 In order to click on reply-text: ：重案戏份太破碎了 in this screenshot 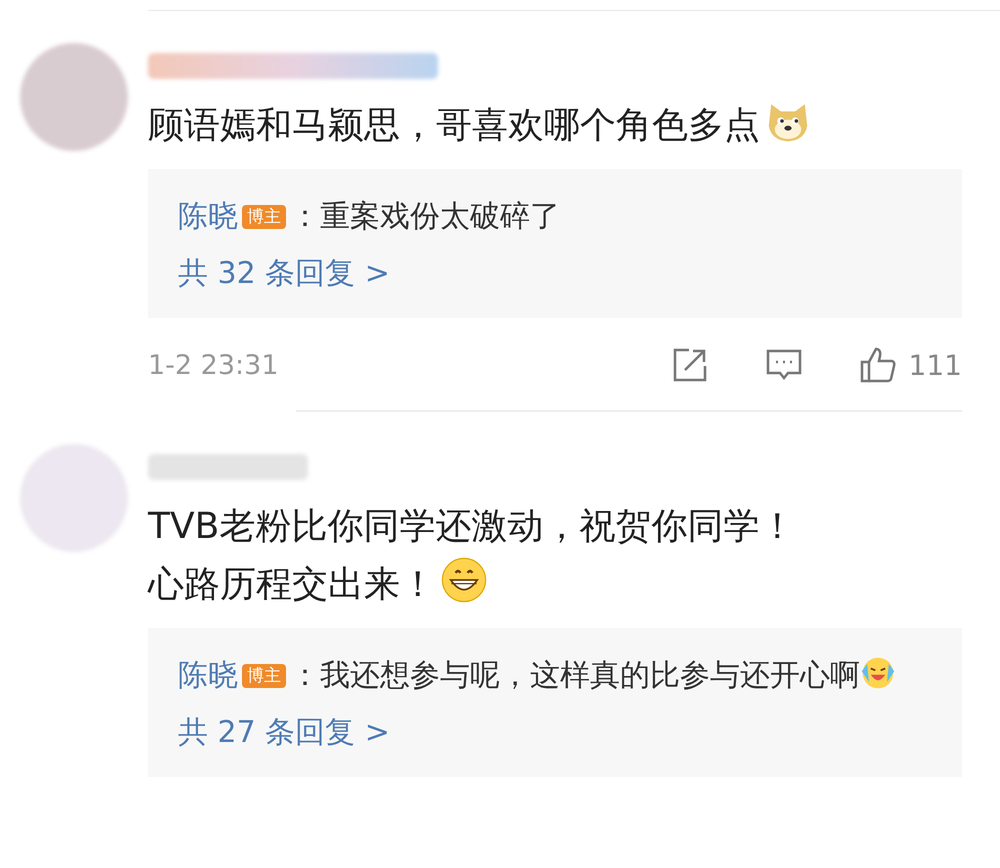, I will do `click(425, 216)`.